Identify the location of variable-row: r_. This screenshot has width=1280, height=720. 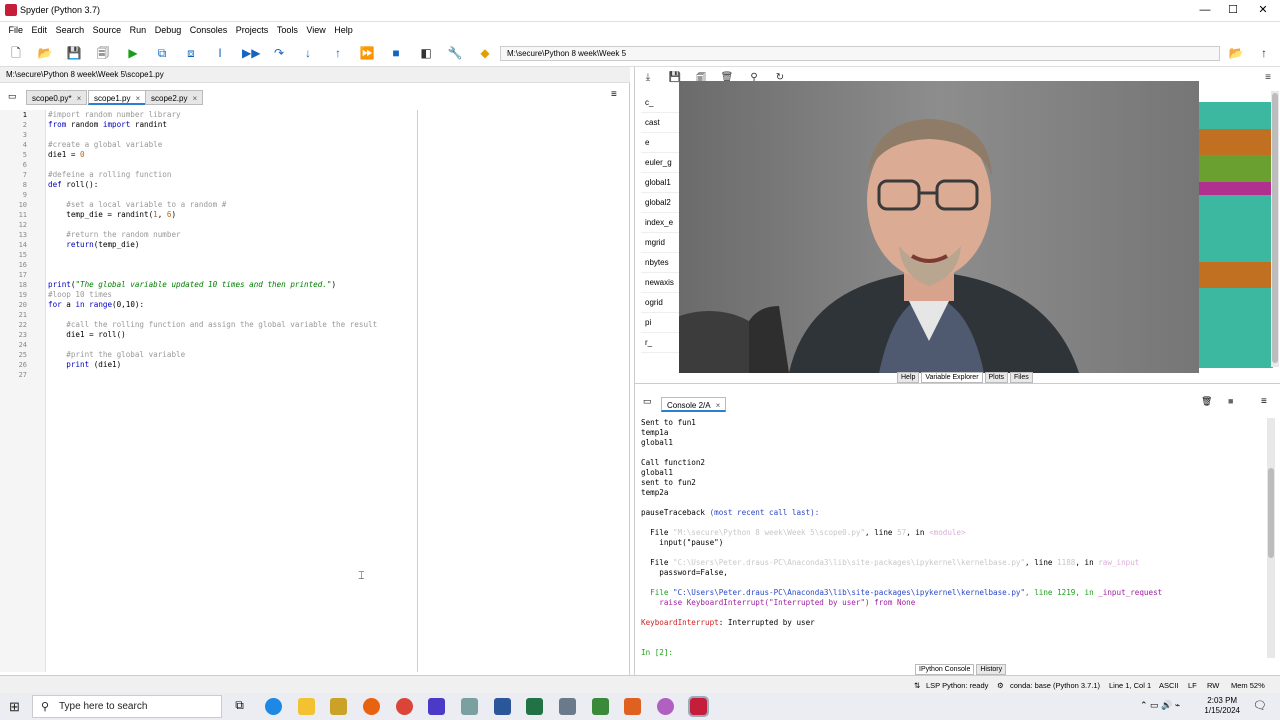
(661, 343).